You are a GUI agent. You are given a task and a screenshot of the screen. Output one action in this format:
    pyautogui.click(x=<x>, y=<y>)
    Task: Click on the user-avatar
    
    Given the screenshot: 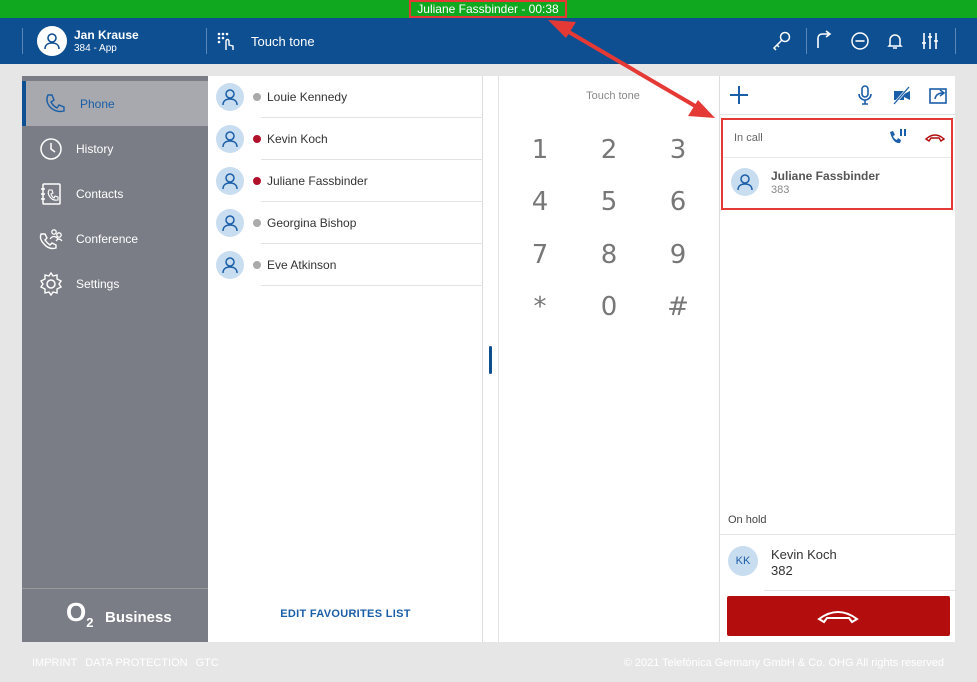 What is the action you would take?
    pyautogui.click(x=52, y=41)
    